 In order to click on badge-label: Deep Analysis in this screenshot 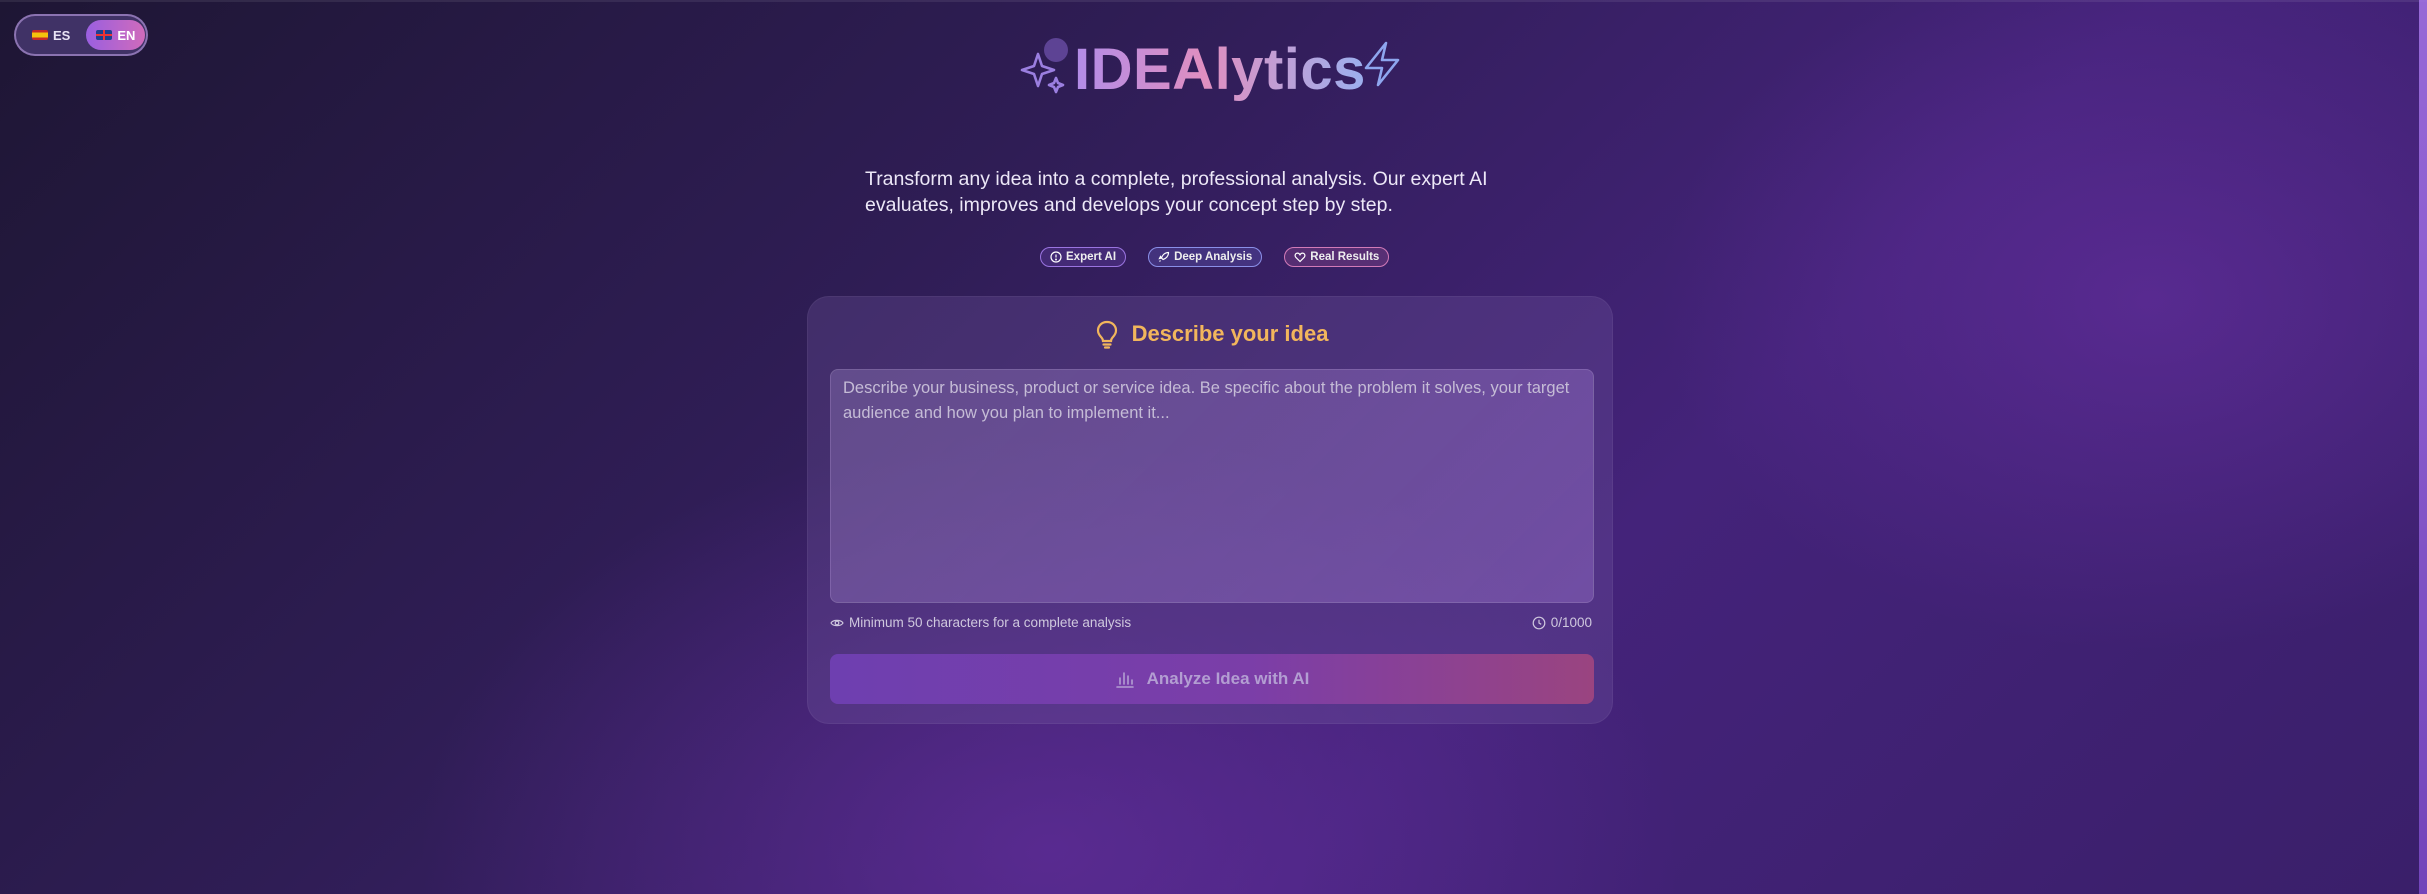, I will do `click(1213, 257)`.